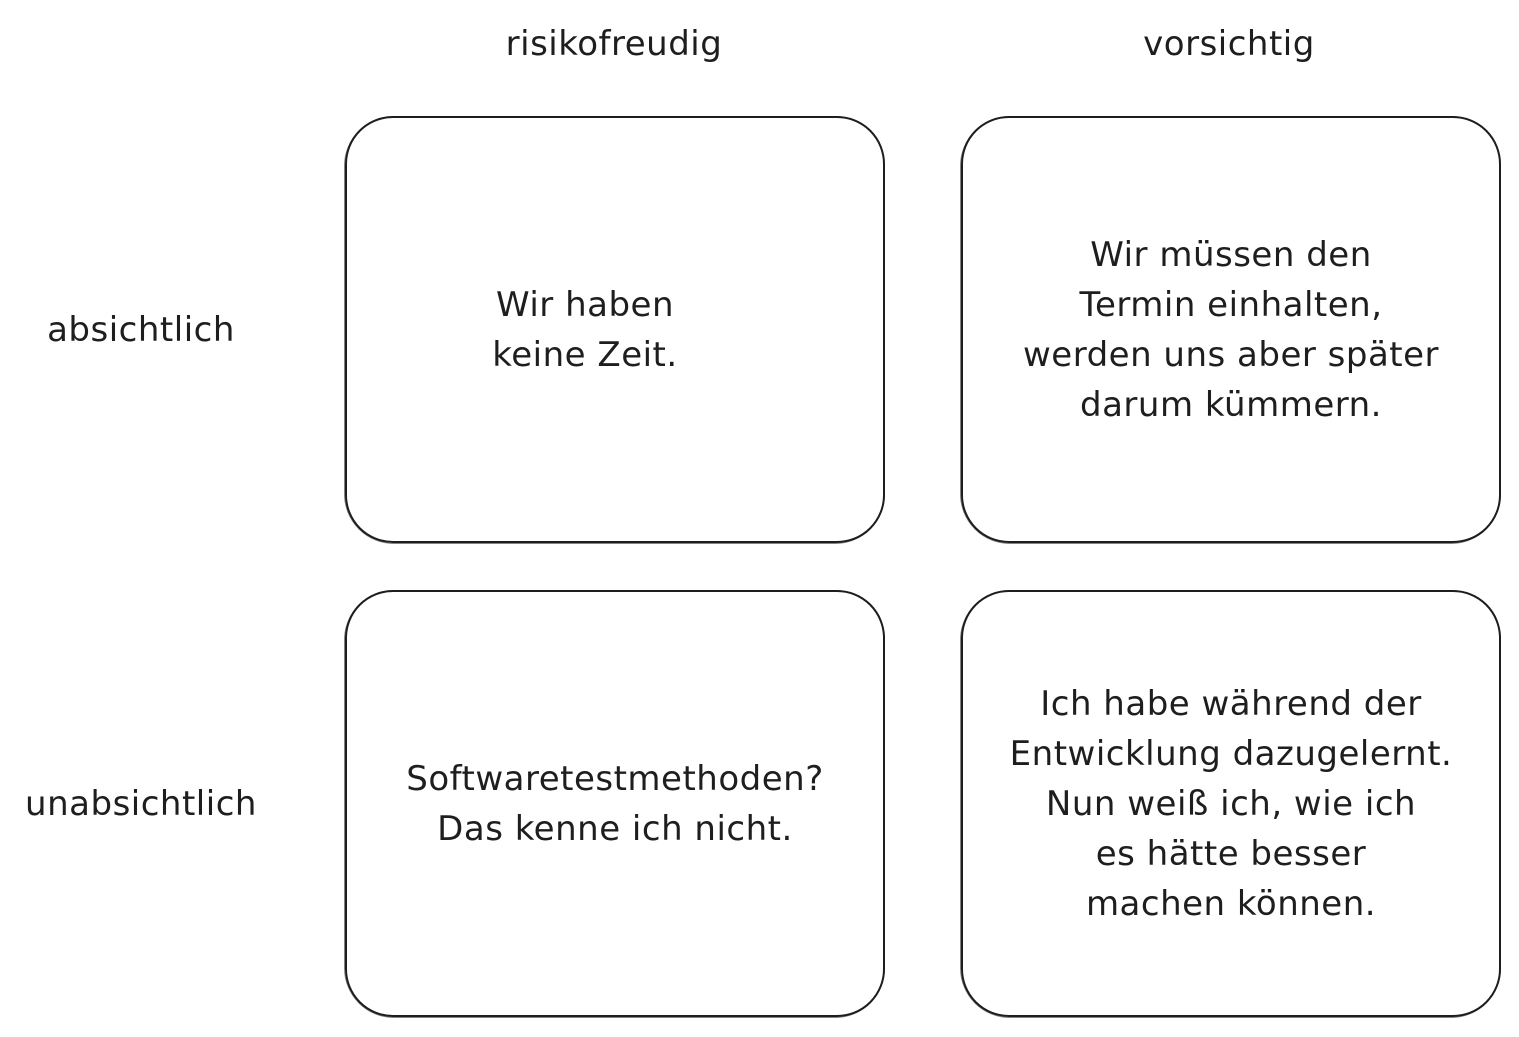  I want to click on quadrant-text-line: machen können., so click(1231, 903).